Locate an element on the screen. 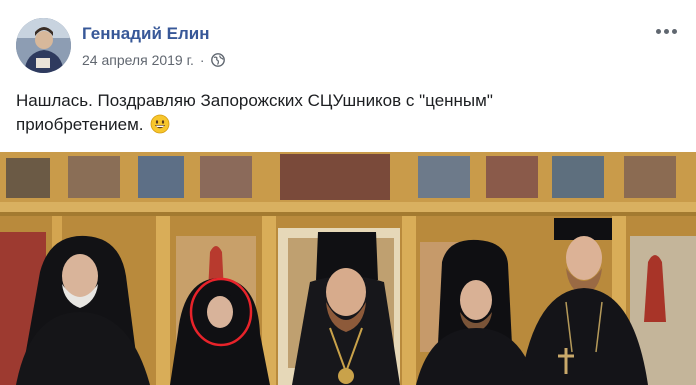 The height and width of the screenshot is (385, 696). iconostasis-top-row is located at coordinates (341, 177).